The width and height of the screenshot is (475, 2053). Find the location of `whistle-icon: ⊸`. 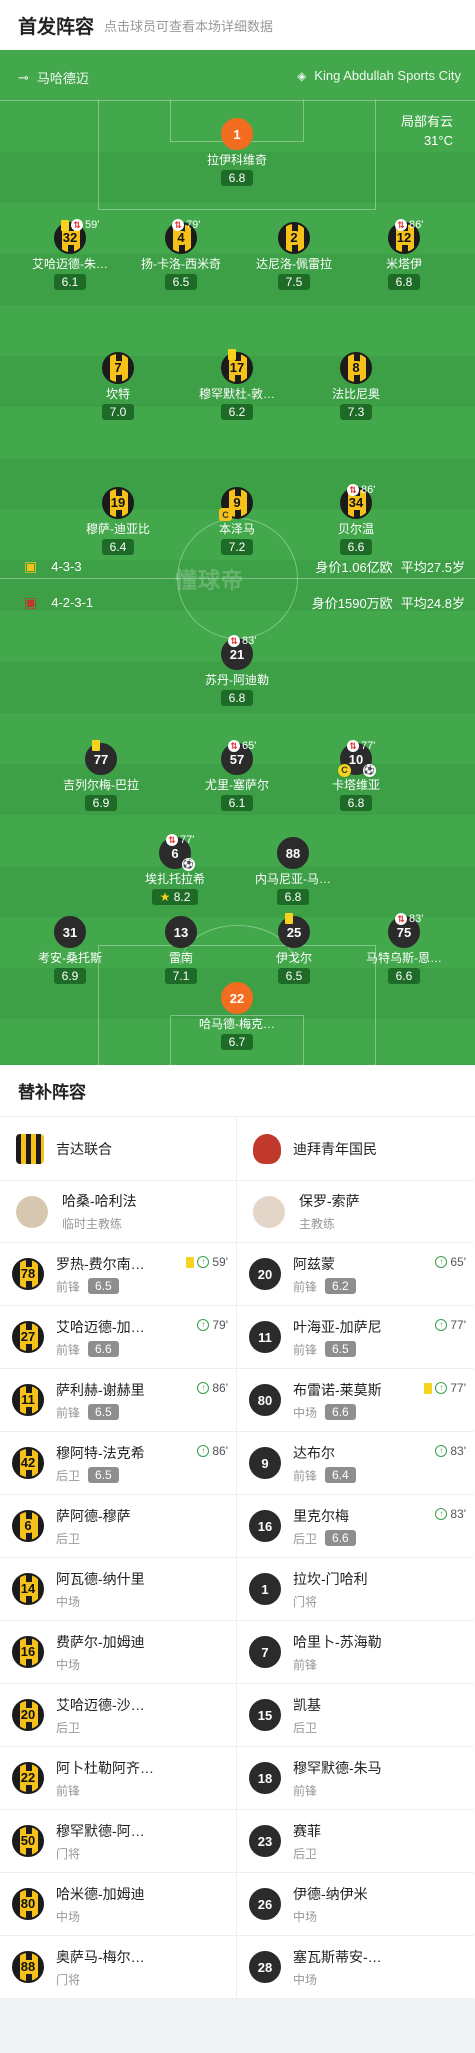

whistle-icon: ⊸ is located at coordinates (23, 77).